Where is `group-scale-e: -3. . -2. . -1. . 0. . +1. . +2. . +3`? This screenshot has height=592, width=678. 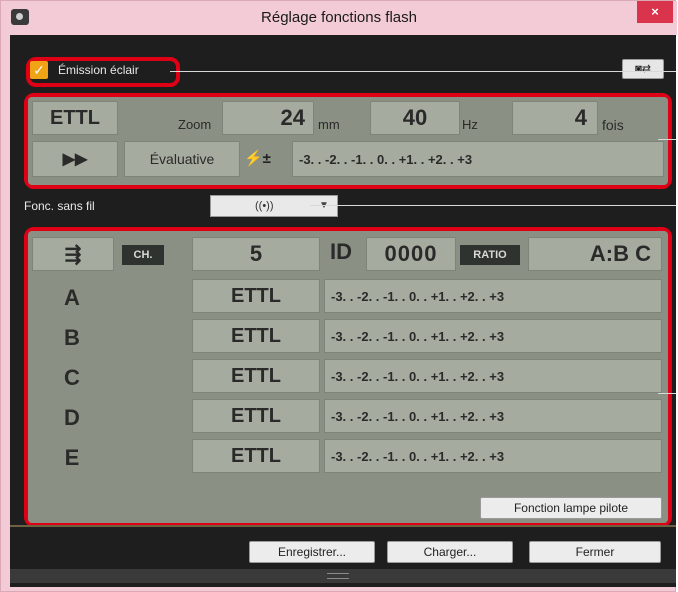 group-scale-e: -3. . -2. . -1. . 0. . +1. . +2. . +3 is located at coordinates (493, 456).